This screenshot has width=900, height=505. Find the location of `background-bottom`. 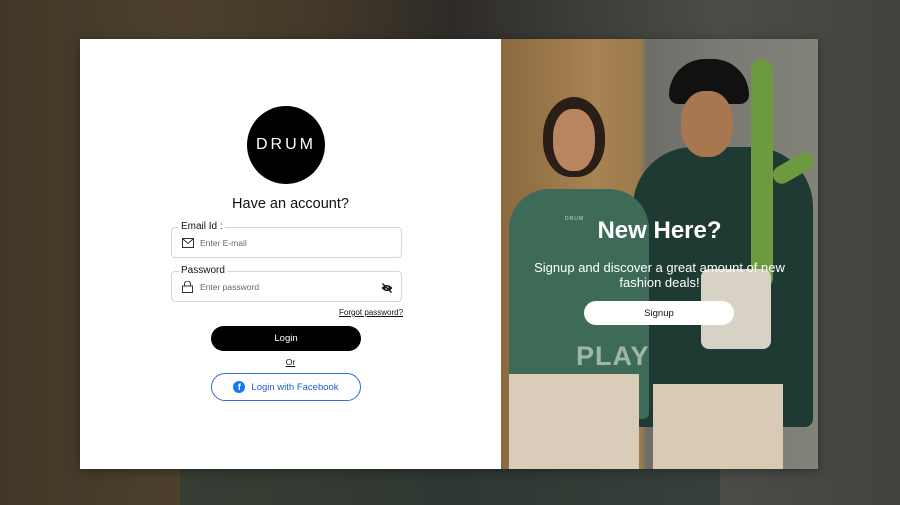

background-bottom is located at coordinates (450, 485).